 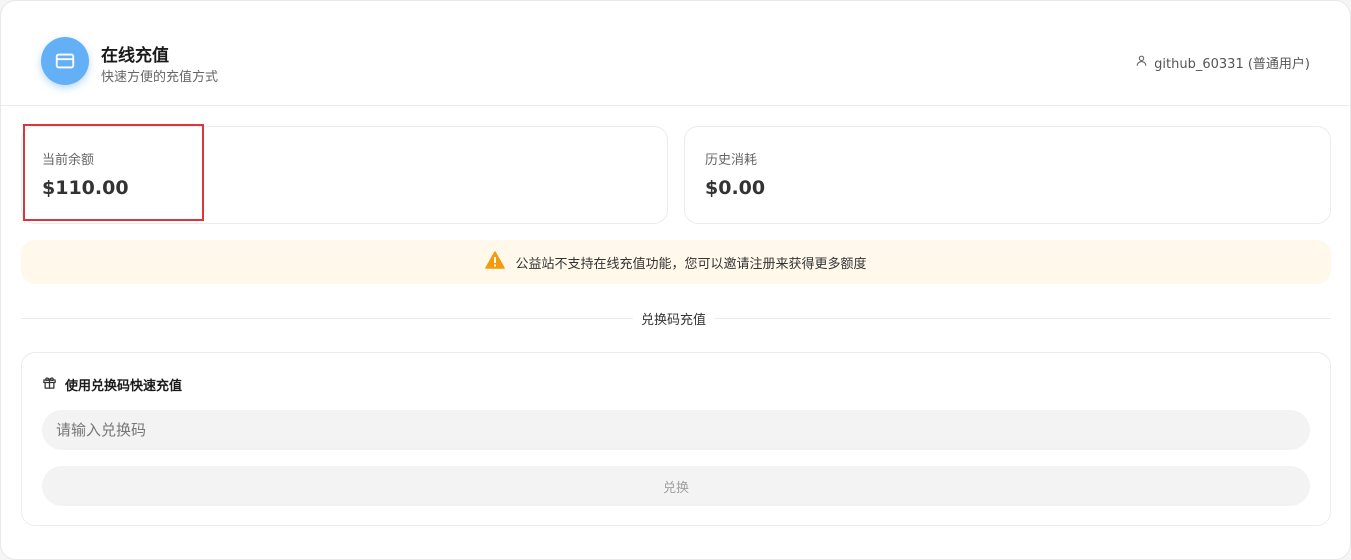 I want to click on notice-text: 公益站不支持在线充值功能，您可以邀请注册来获得更多额度, so click(x=691, y=264).